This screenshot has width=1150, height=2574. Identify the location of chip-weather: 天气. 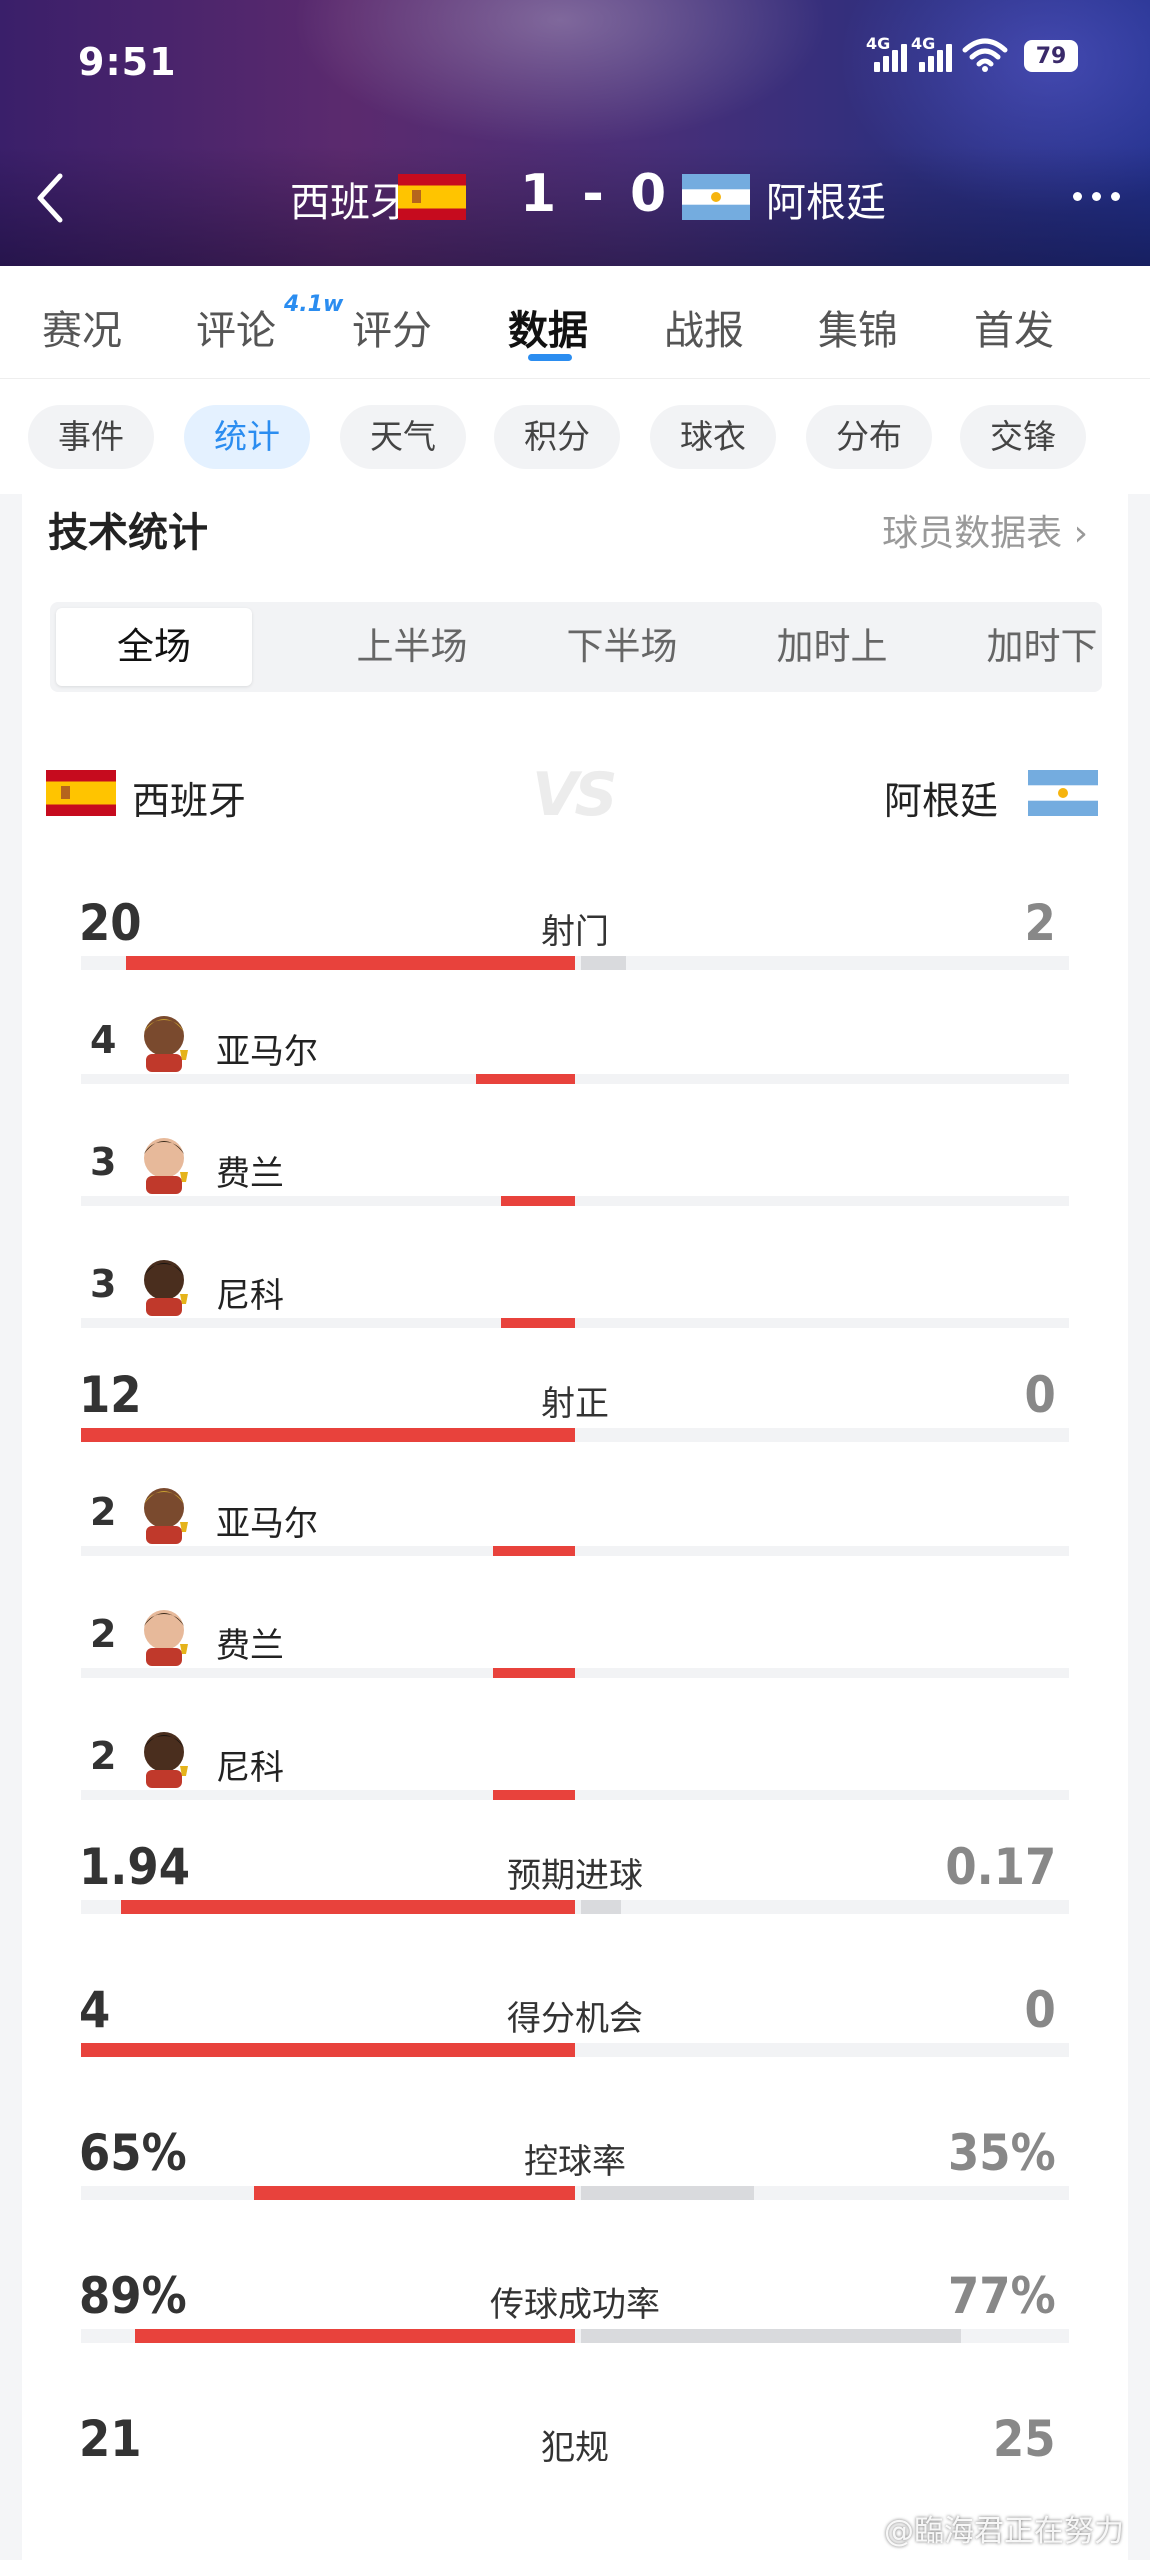
(403, 437).